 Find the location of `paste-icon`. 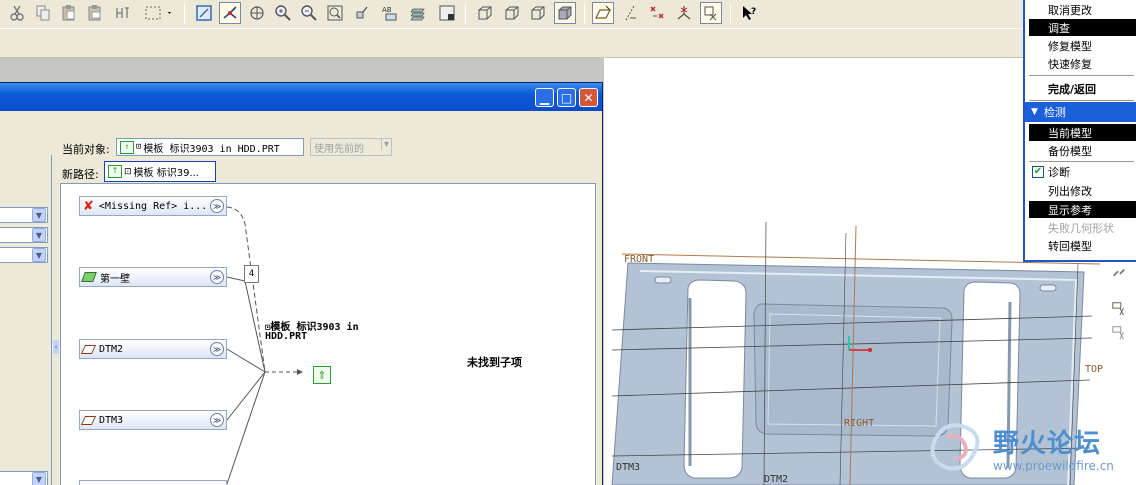

paste-icon is located at coordinates (69, 13).